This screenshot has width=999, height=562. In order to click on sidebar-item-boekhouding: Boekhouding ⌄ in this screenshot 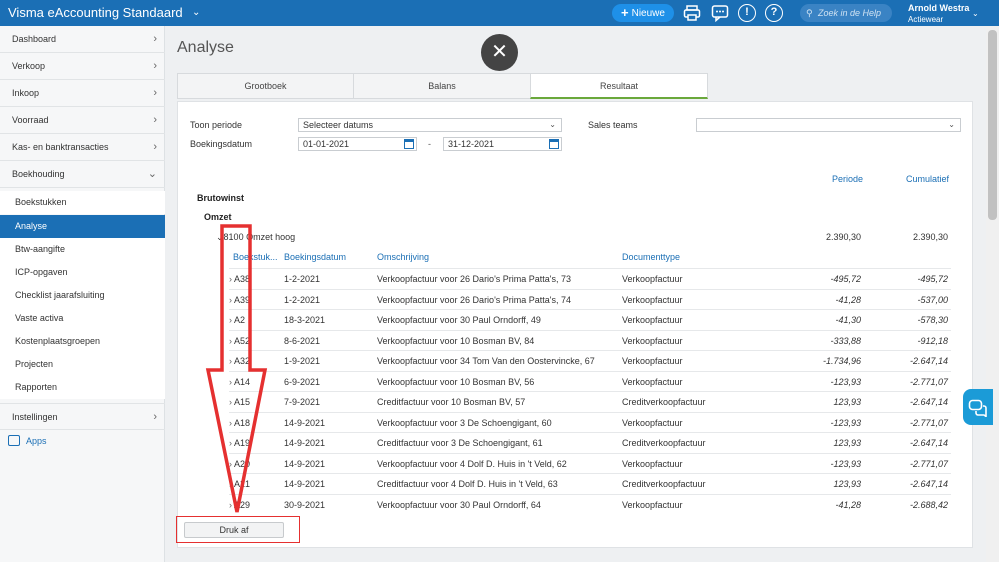, I will do `click(82, 174)`.